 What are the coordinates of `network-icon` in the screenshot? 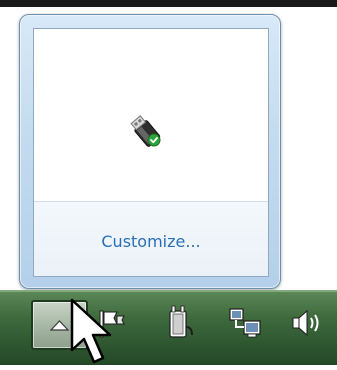 It's located at (244, 323).